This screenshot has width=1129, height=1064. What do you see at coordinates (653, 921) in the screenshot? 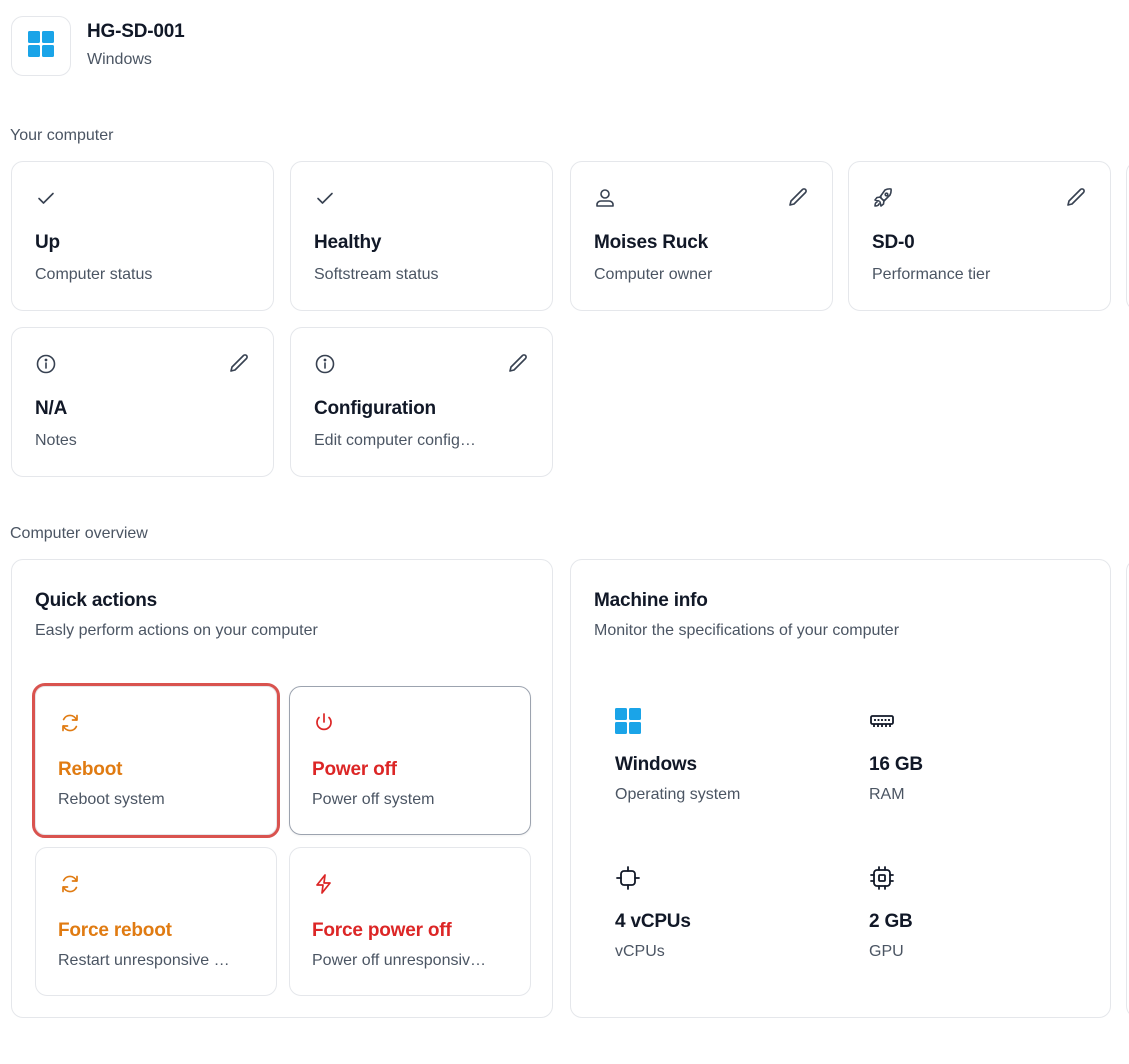
I see `spec-value: 4 vCPUs` at bounding box center [653, 921].